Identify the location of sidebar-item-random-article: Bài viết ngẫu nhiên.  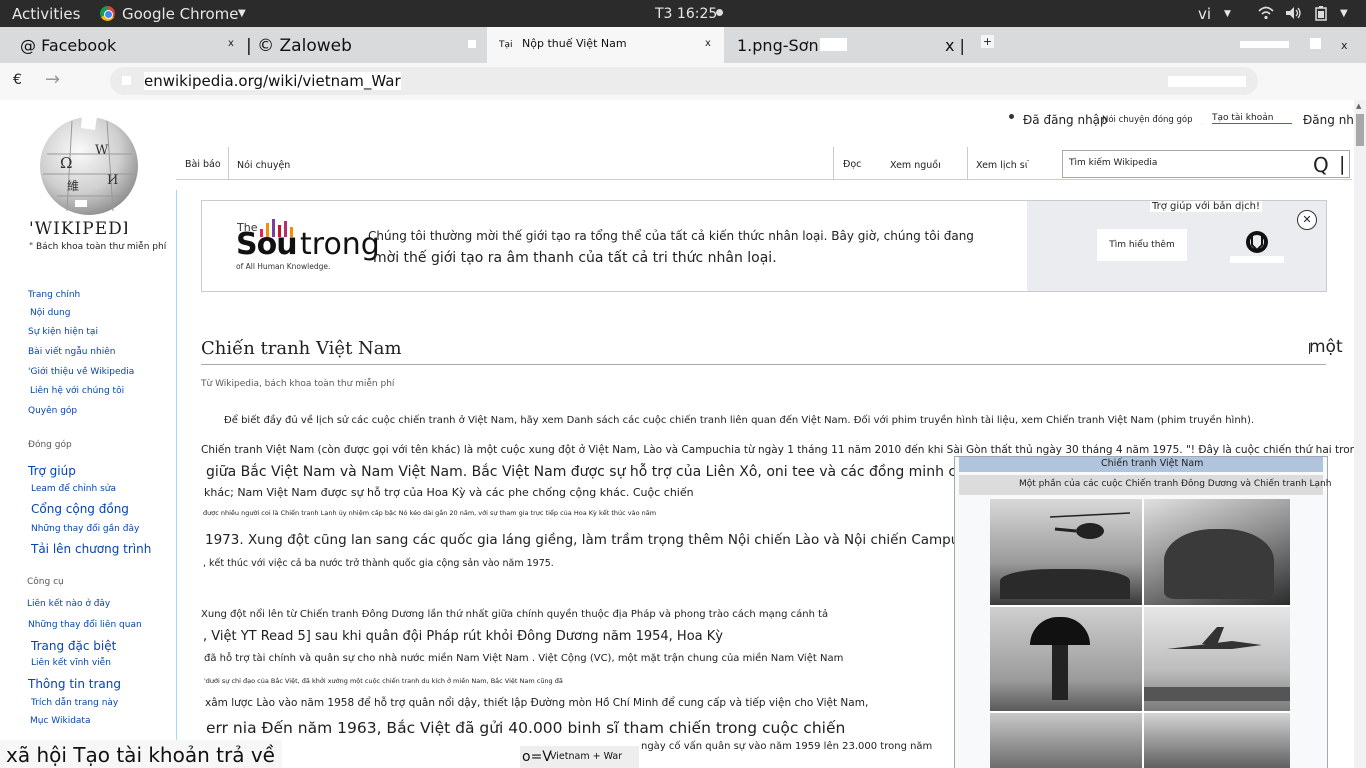
(71, 352).